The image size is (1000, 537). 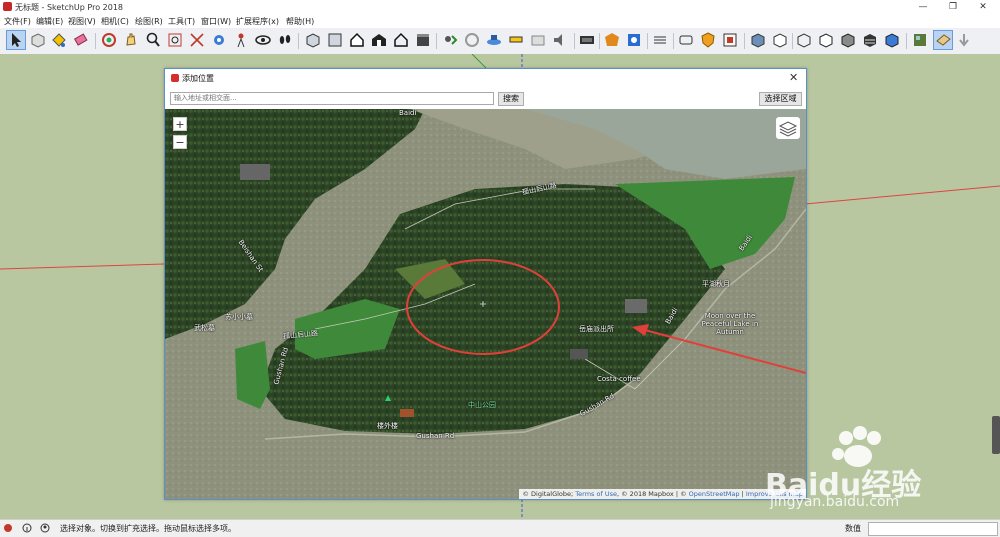 I want to click on walk-icon, so click(x=263, y=40).